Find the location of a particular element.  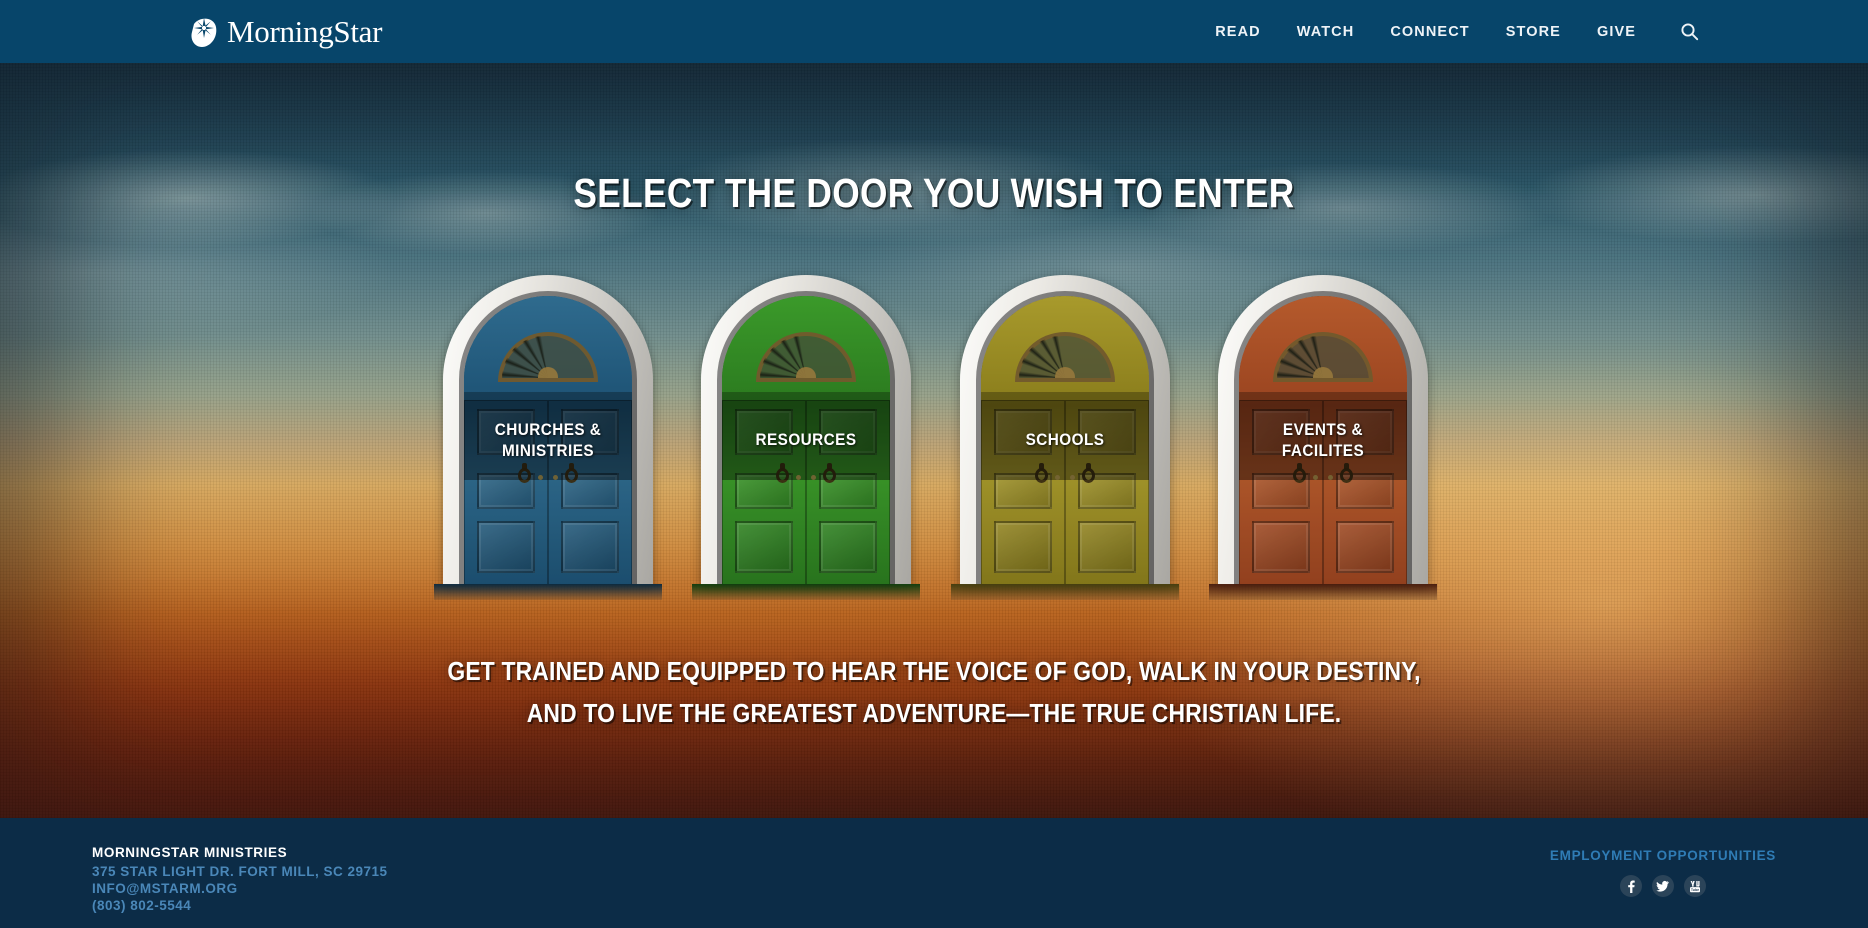

door-events-facilities: EVENTS & FACILITES is located at coordinates (1322, 437).